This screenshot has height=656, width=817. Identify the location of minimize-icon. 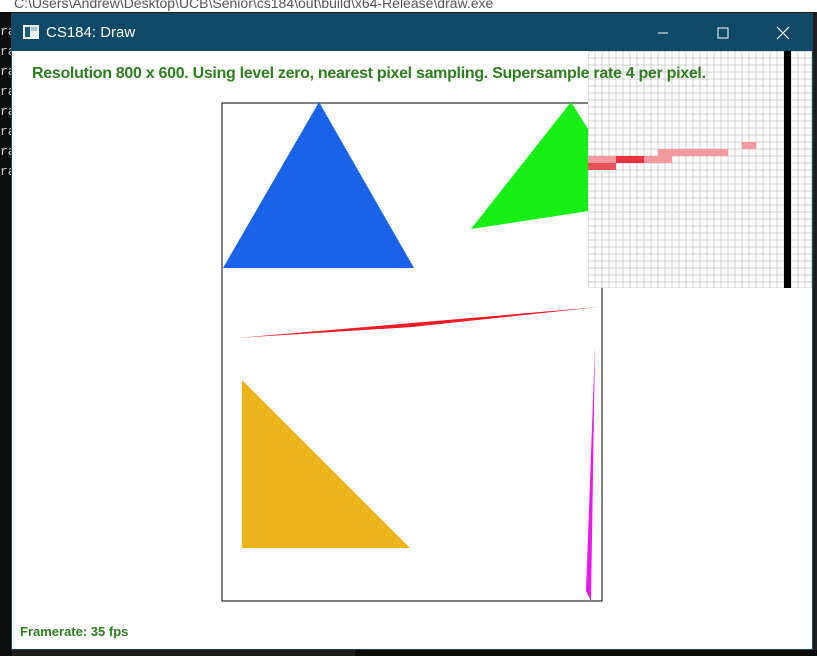
(663, 32).